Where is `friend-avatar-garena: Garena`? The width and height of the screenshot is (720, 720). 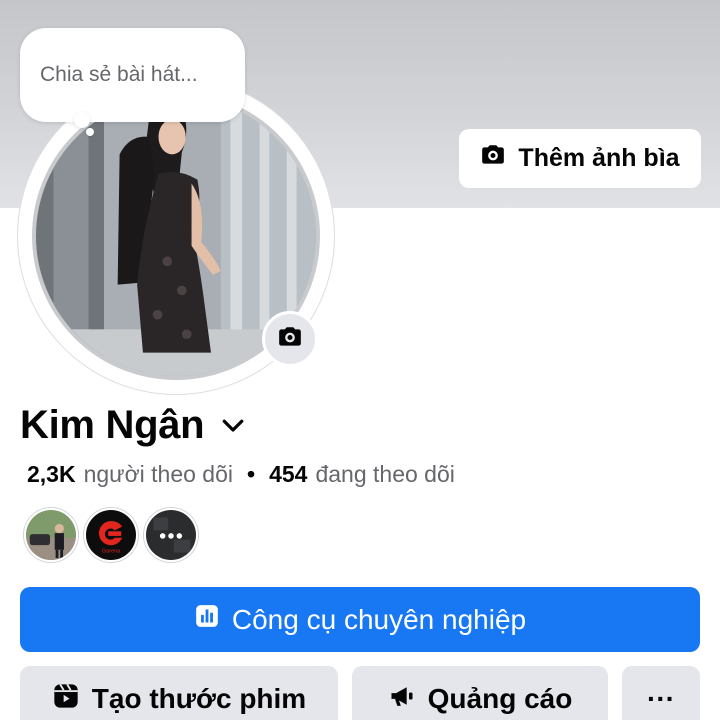 friend-avatar-garena: Garena is located at coordinates (111, 535).